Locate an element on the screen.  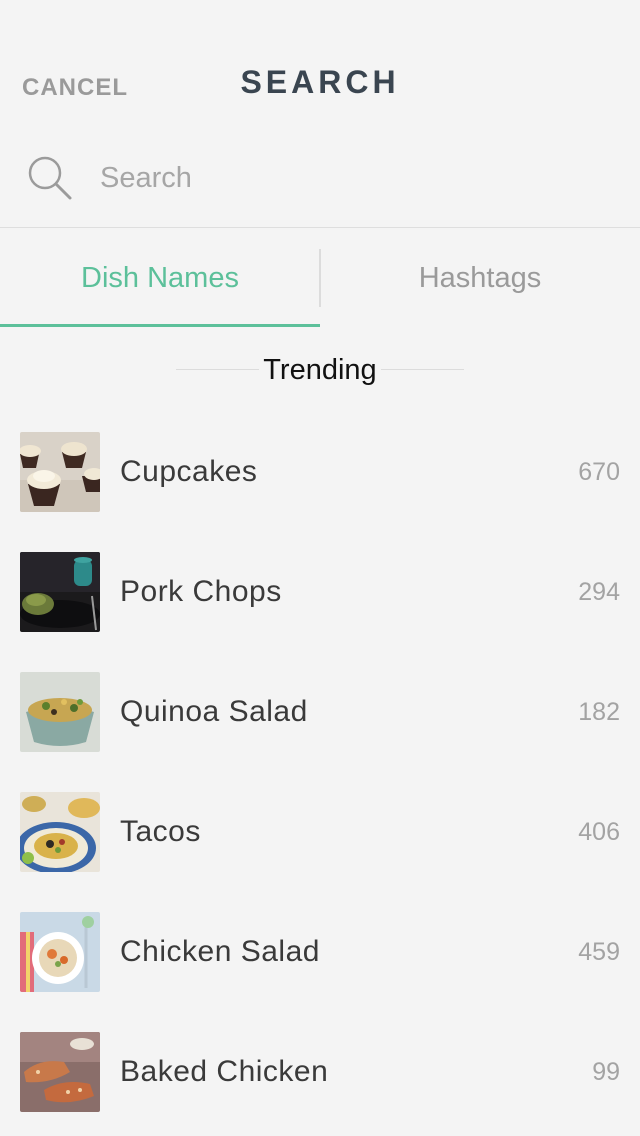
list-item: Tacos 406 is located at coordinates (320, 832).